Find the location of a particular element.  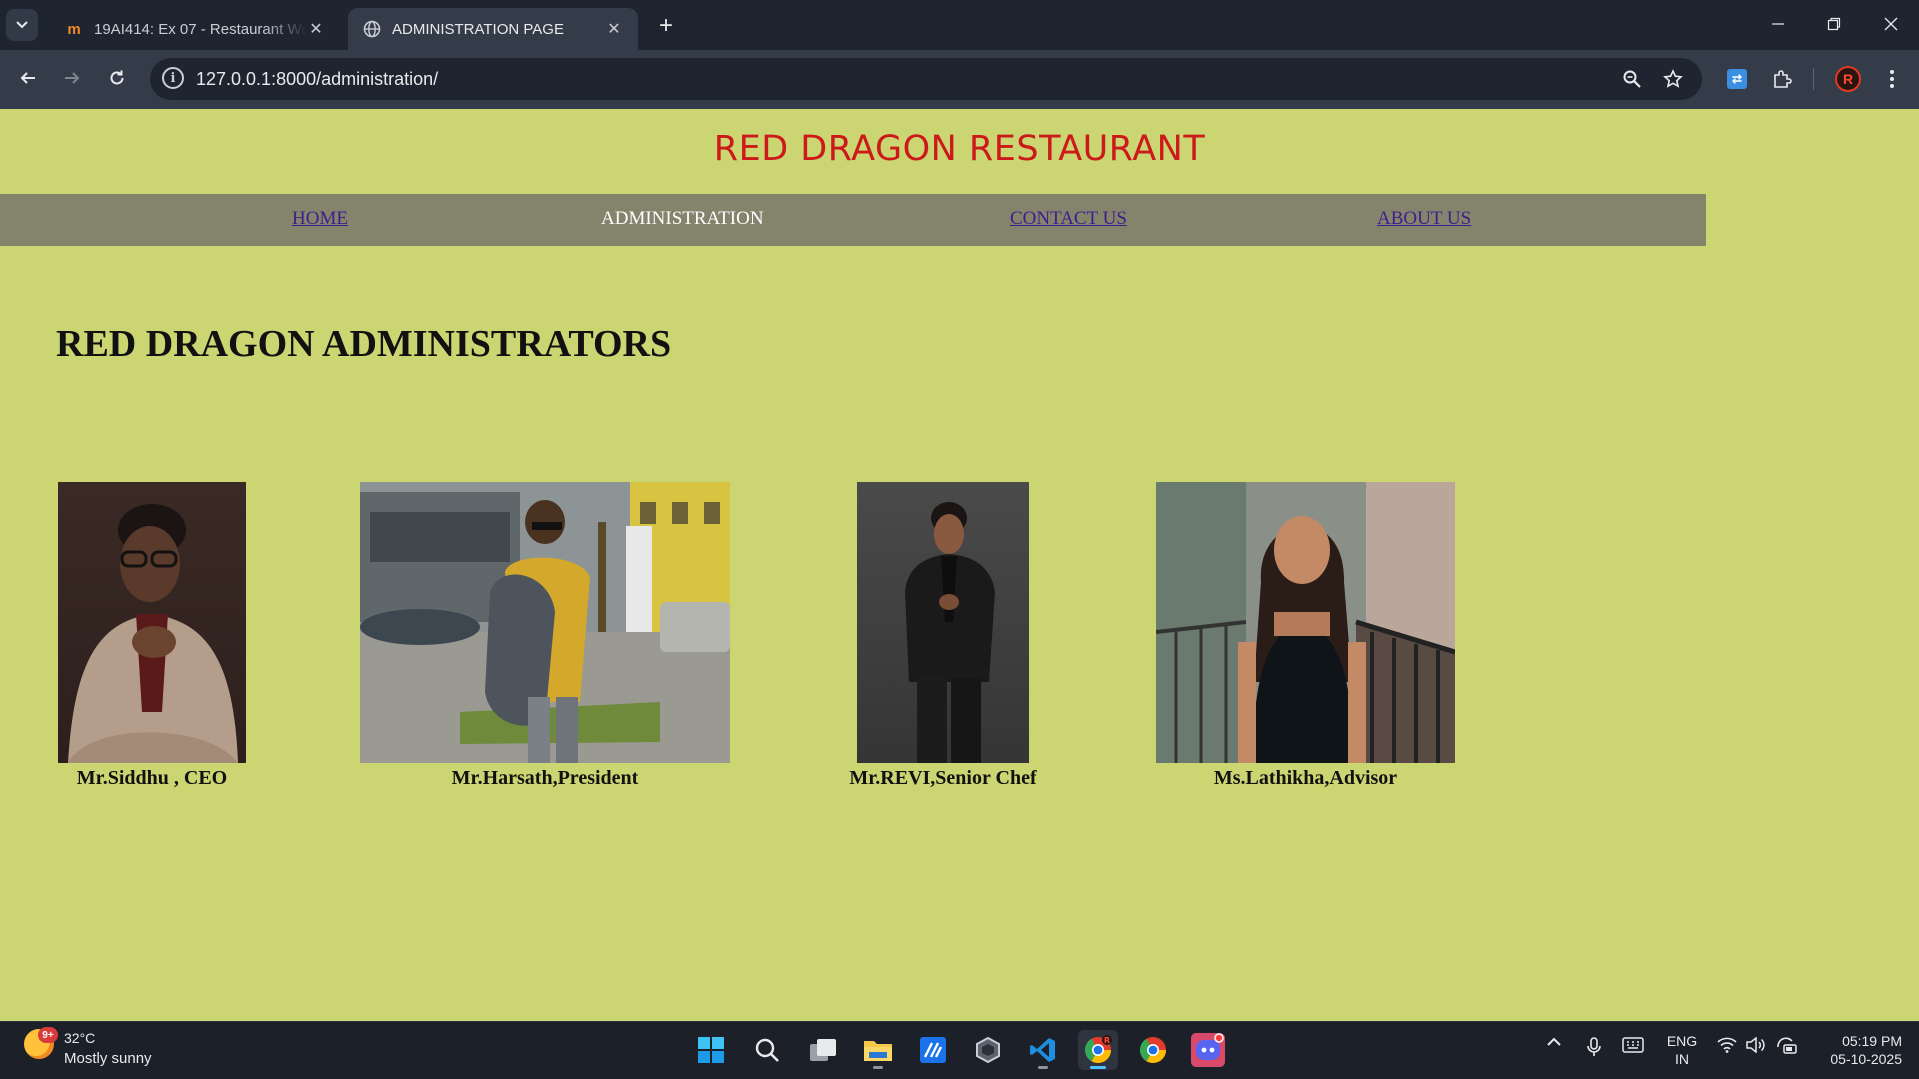

browser-menu-icon is located at coordinates (1892, 79).